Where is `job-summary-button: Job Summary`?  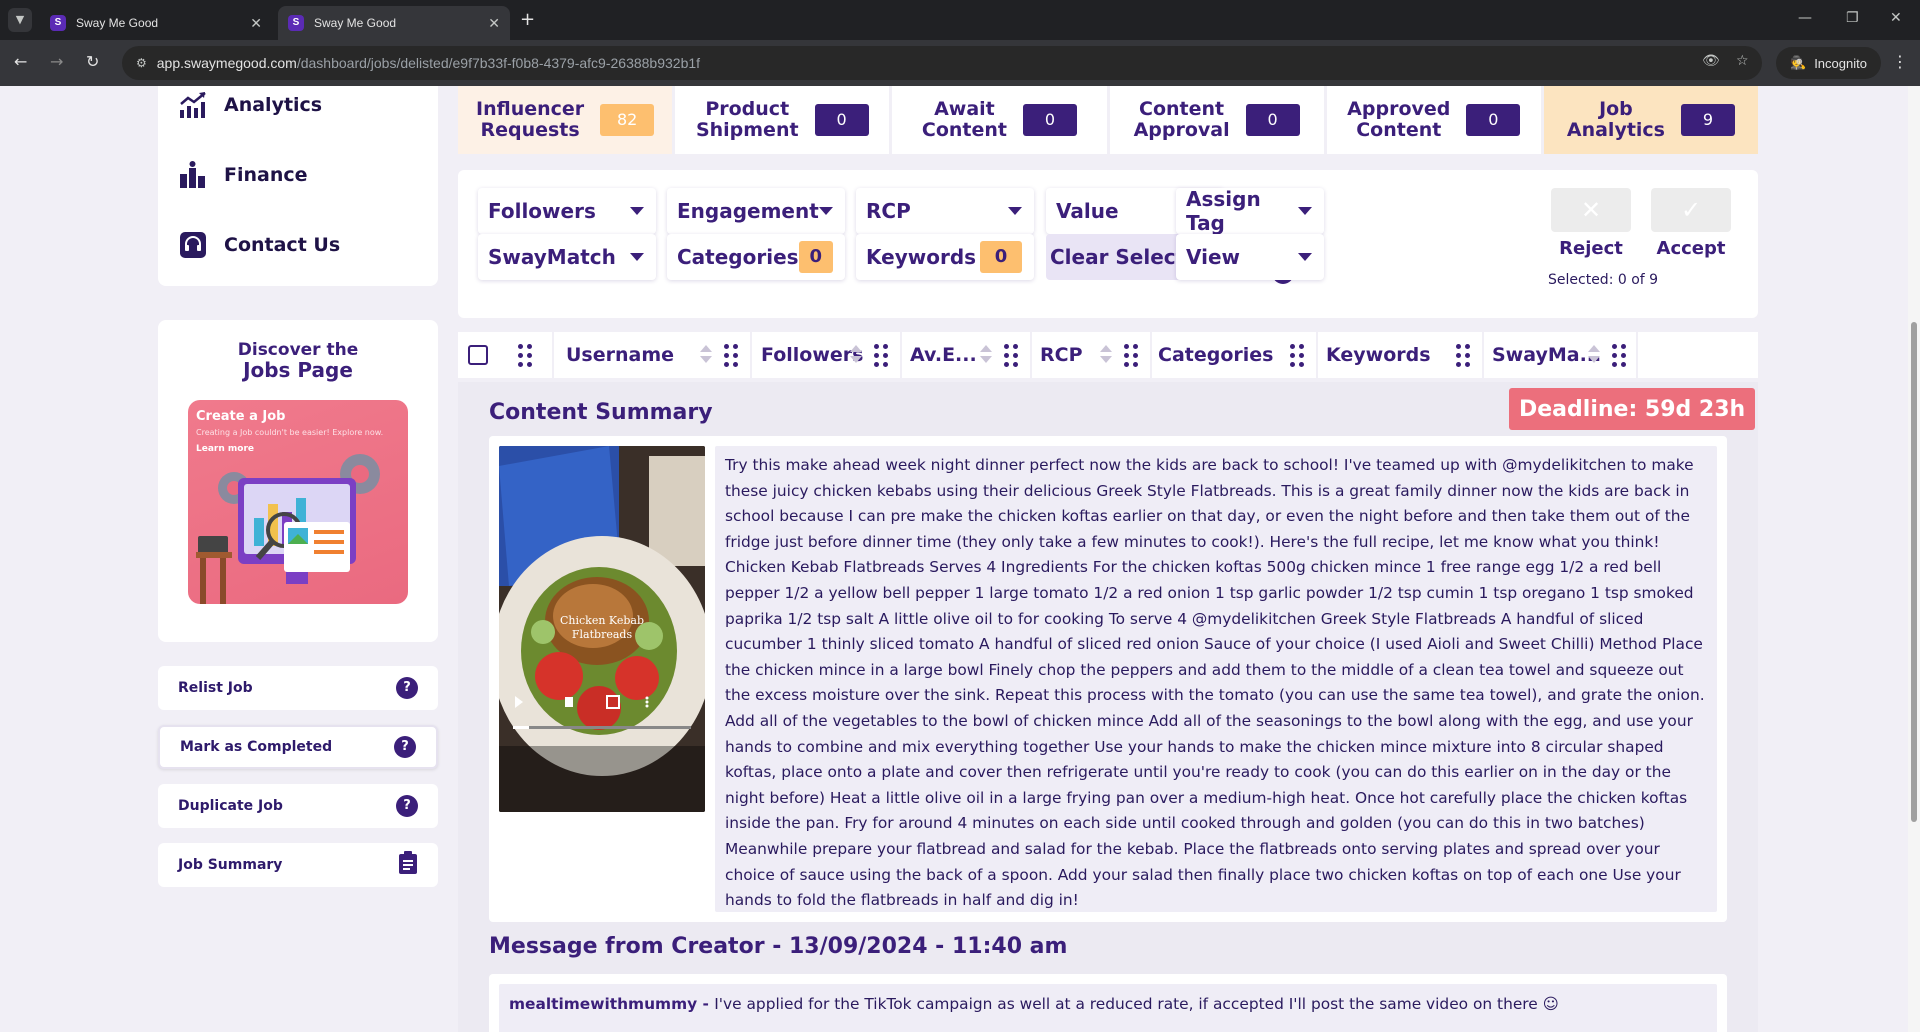 job-summary-button: Job Summary is located at coordinates (298, 865).